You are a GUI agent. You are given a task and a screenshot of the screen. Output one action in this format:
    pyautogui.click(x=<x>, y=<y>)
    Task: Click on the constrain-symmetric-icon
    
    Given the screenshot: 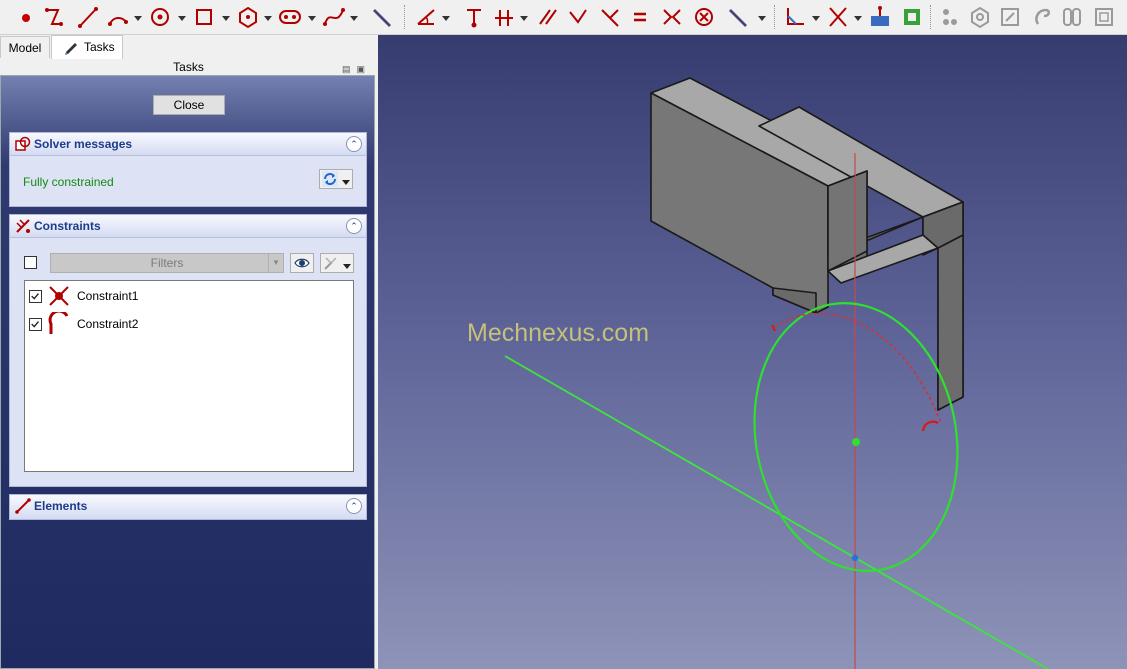 What is the action you would take?
    pyautogui.click(x=672, y=17)
    